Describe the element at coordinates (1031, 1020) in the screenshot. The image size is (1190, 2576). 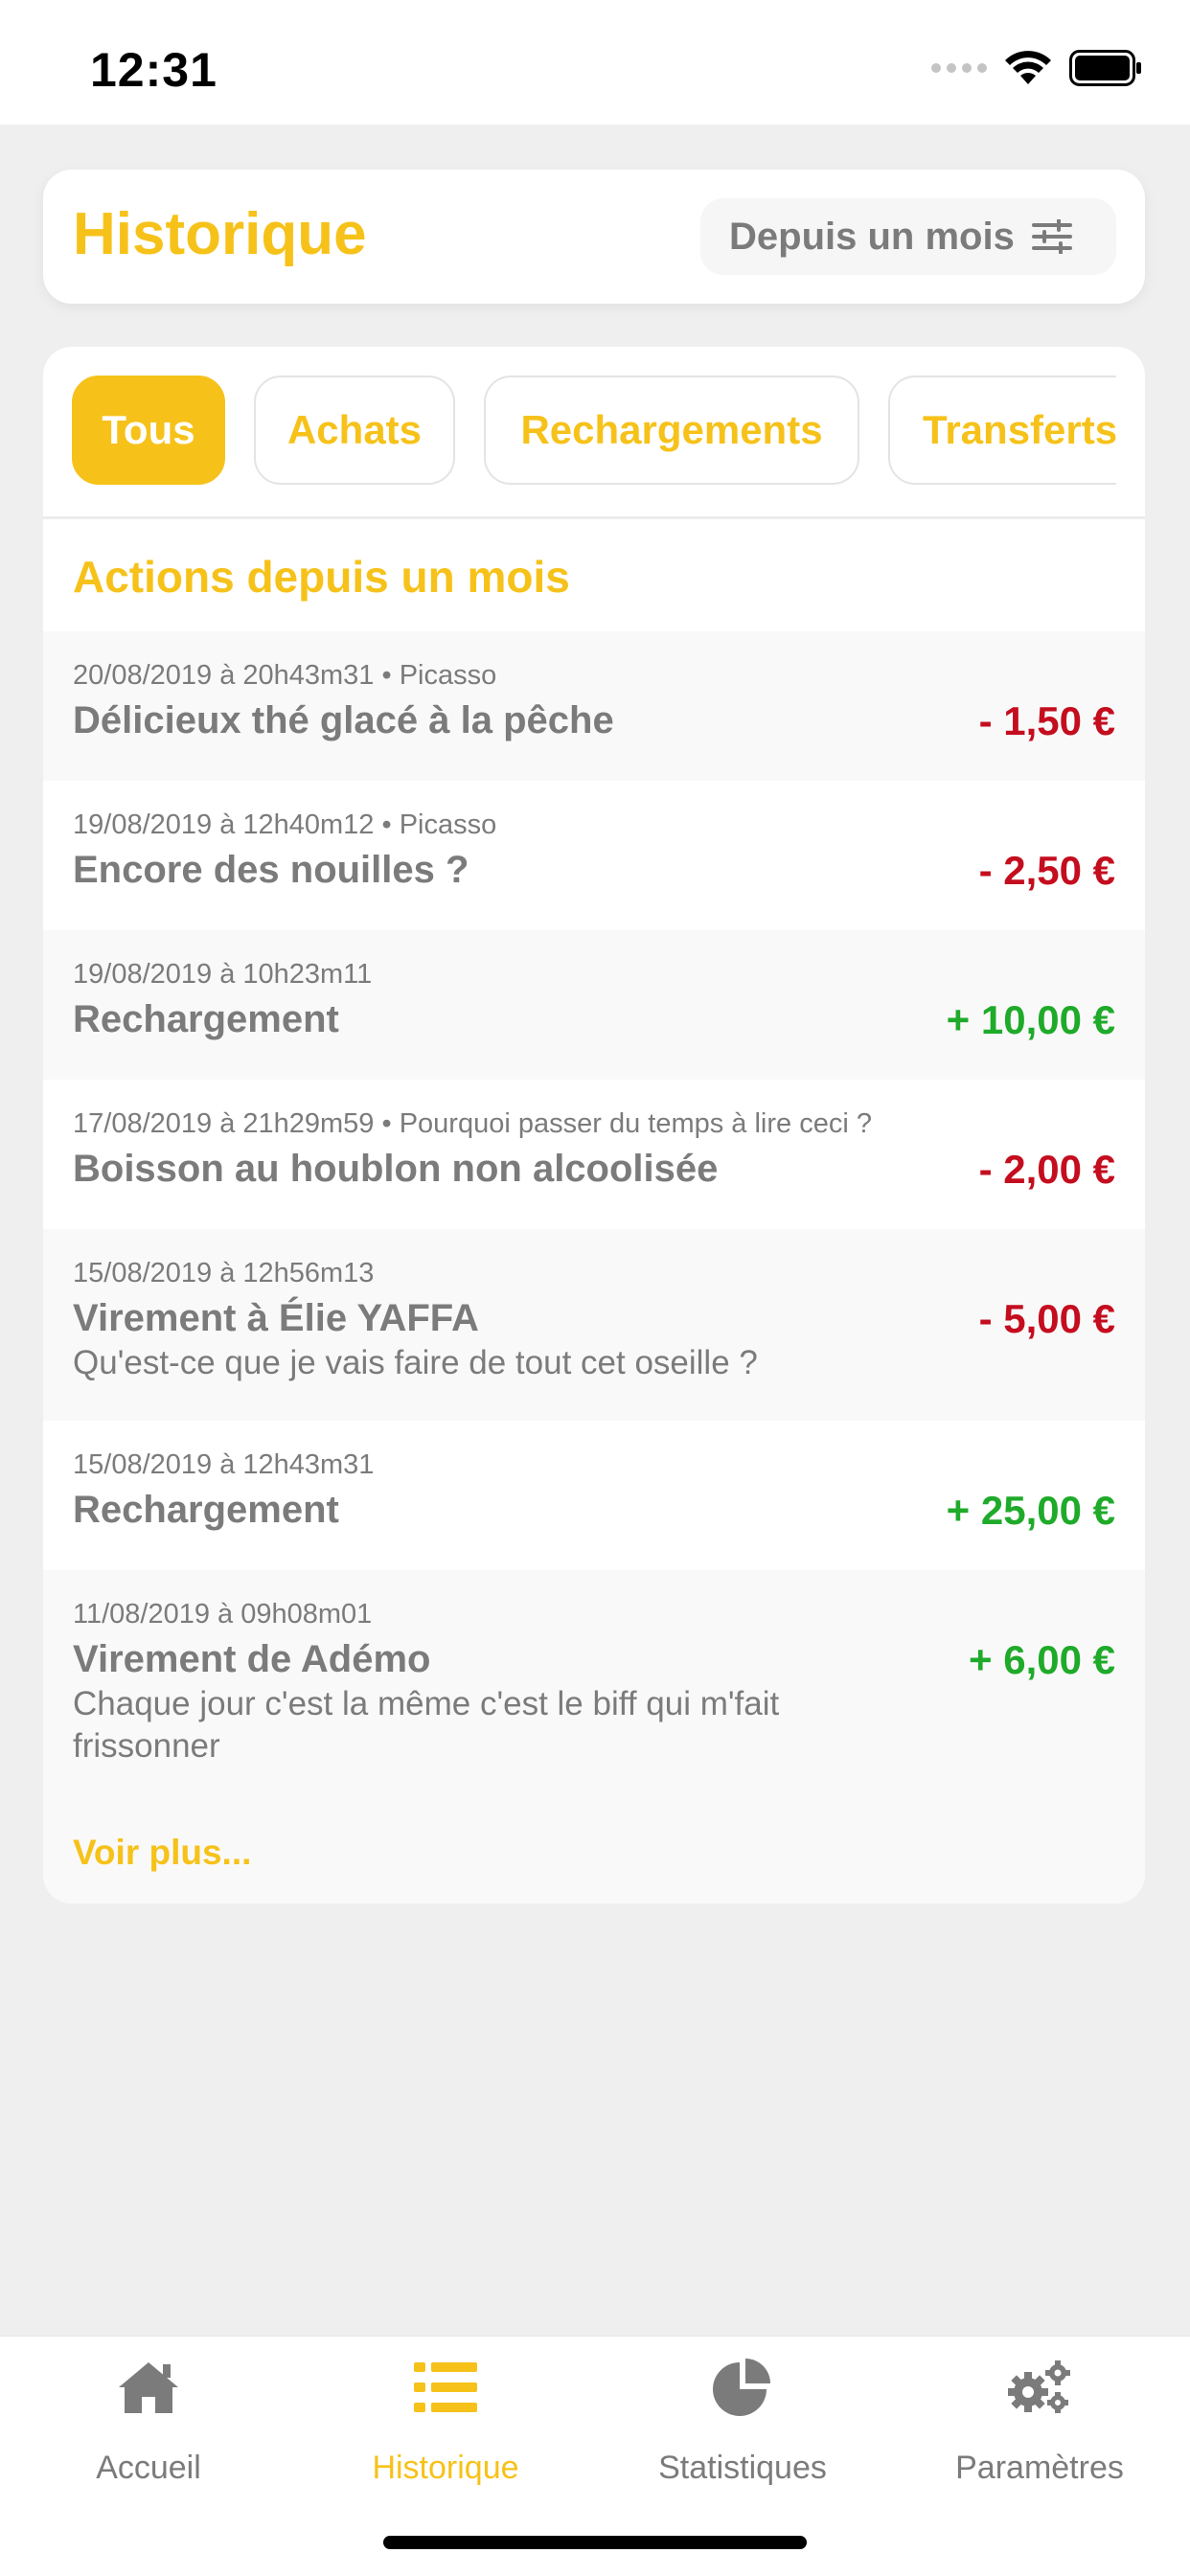
I see `transaction-amount: + 10,00 €` at that location.